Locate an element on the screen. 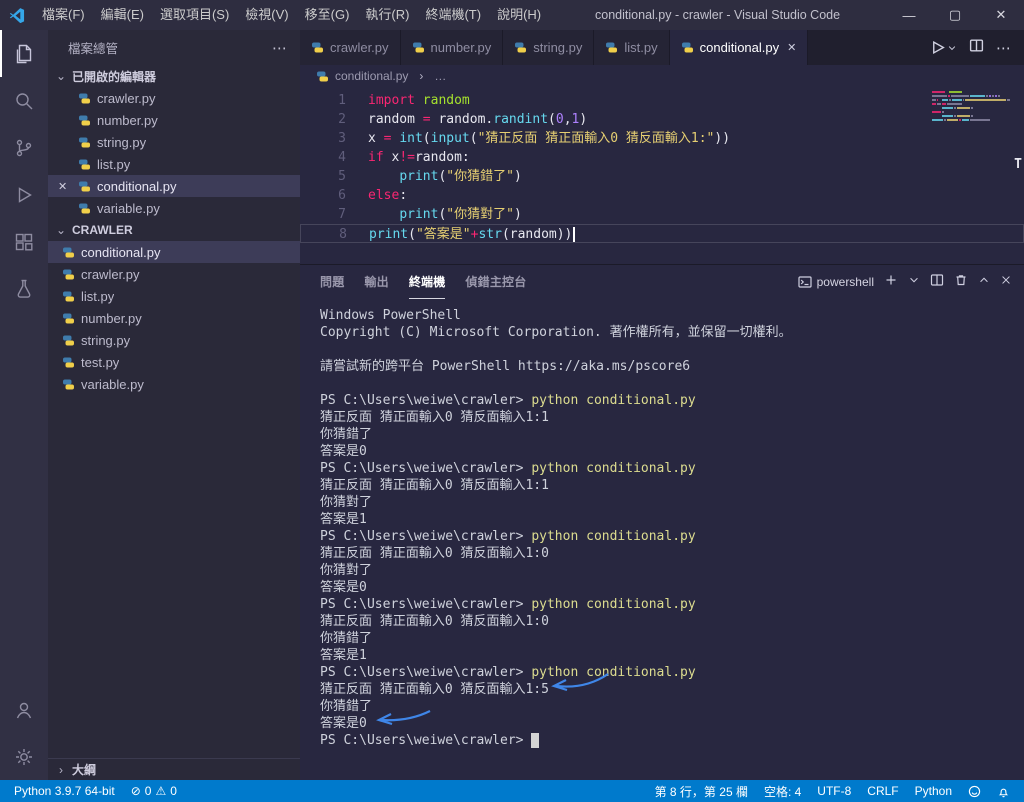  maximize-button: ▢ is located at coordinates (955, 15).